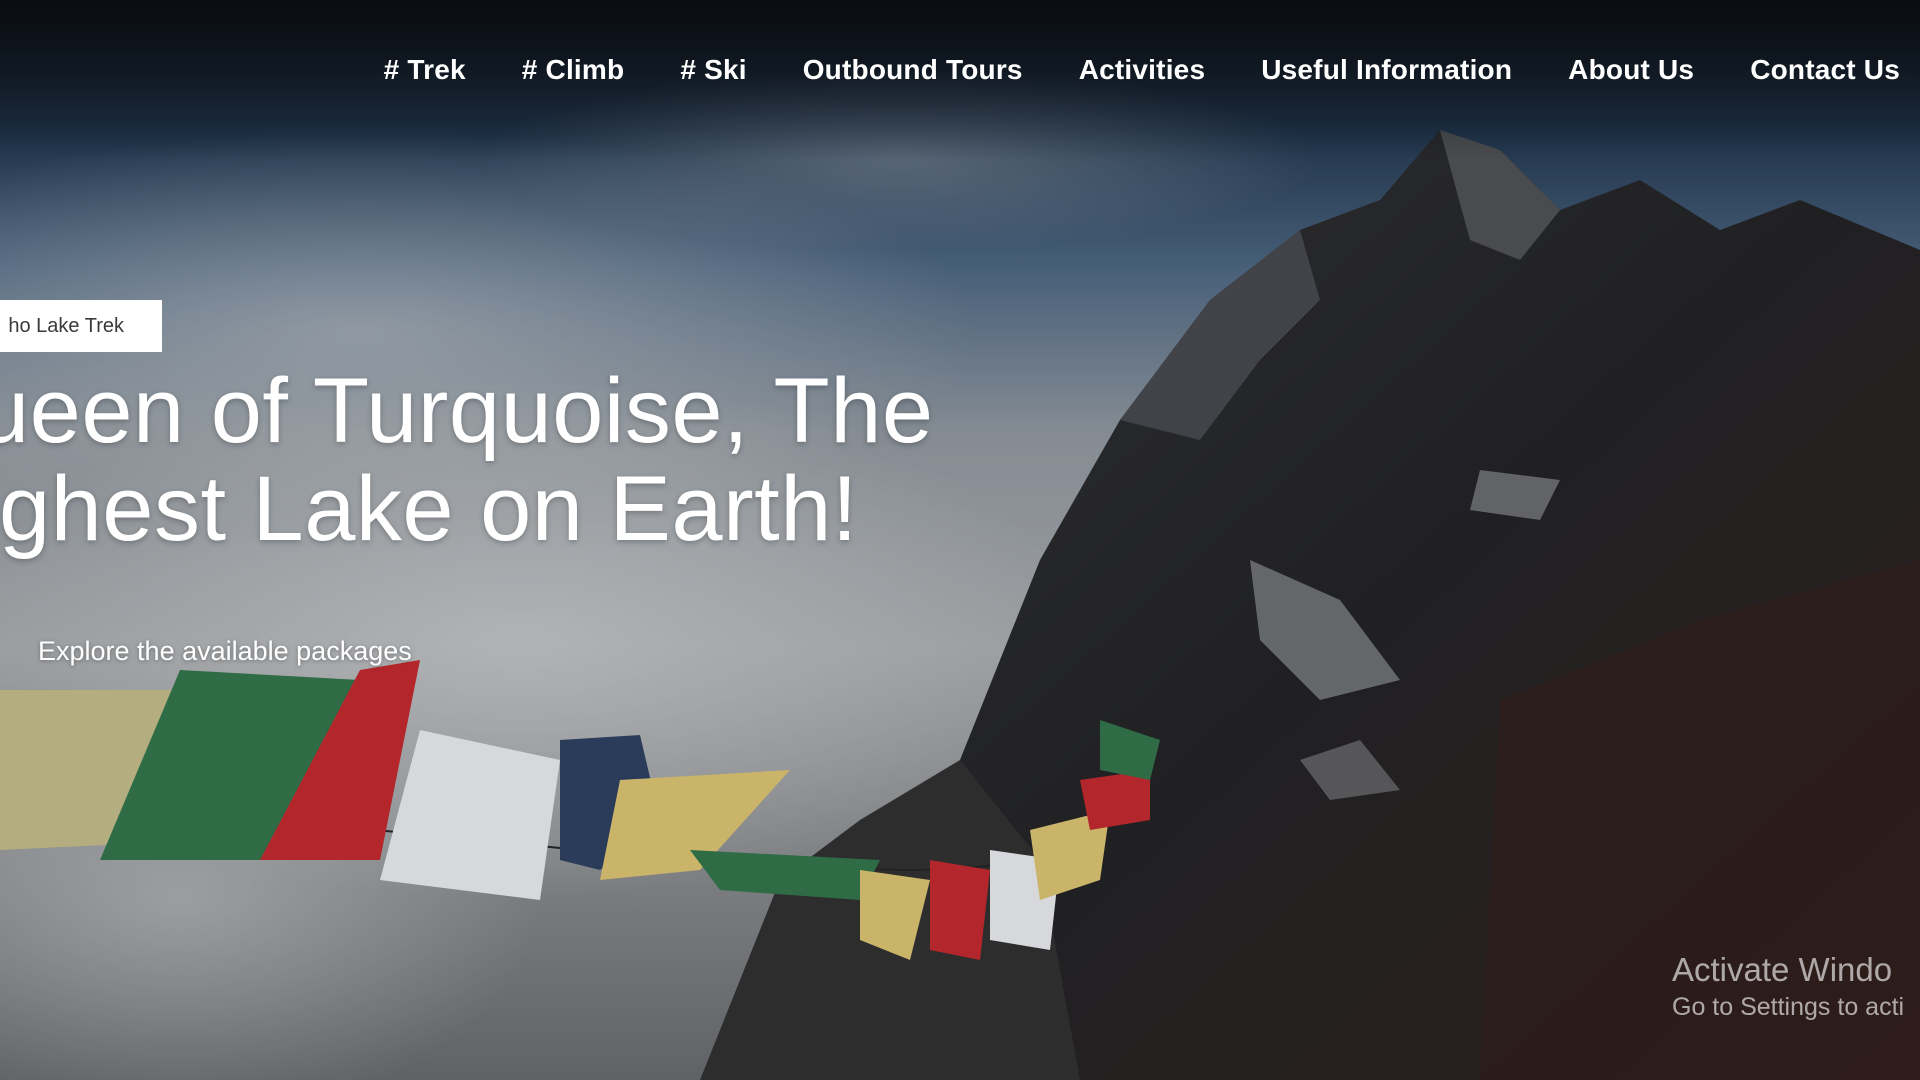  I want to click on watermark-title: Activate Windo, so click(1782, 969).